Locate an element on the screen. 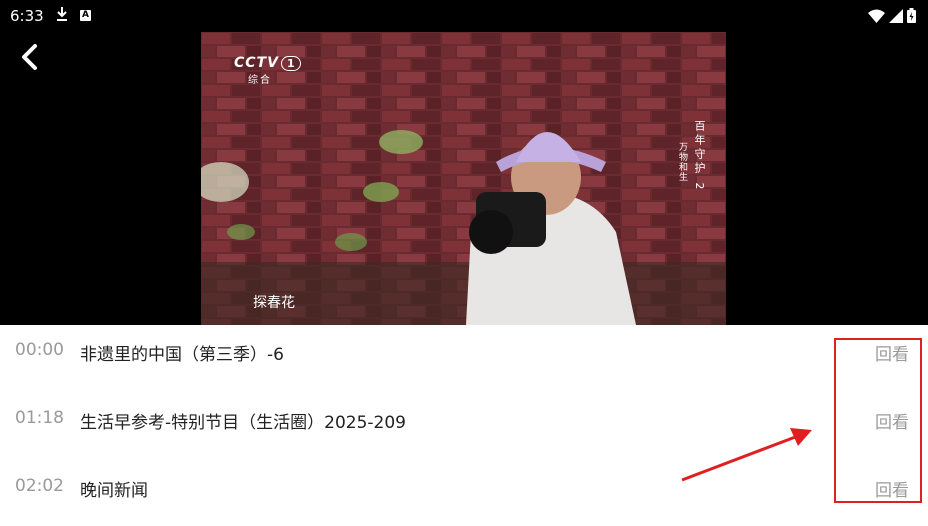 This screenshot has height=526, width=928. status-bar: 6:33 A is located at coordinates (464, 16).